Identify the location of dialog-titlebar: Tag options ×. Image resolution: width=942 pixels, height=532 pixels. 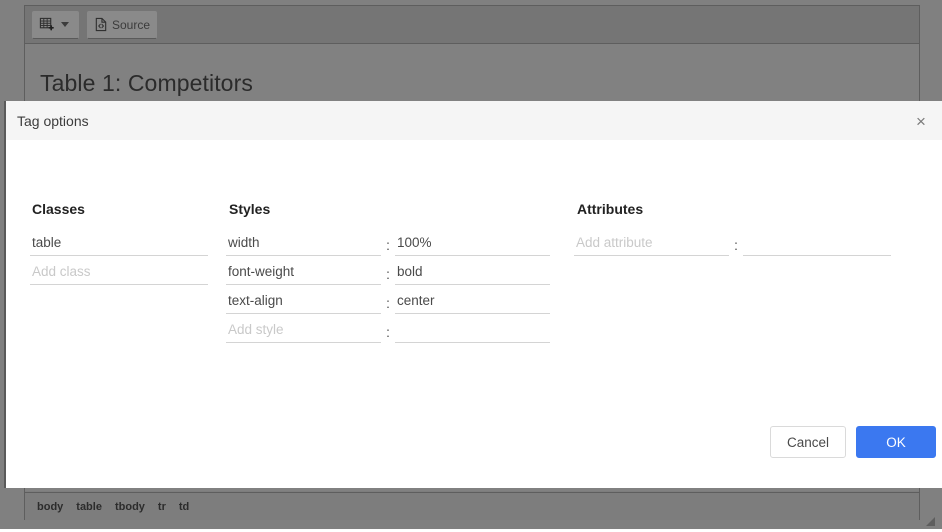
(474, 120).